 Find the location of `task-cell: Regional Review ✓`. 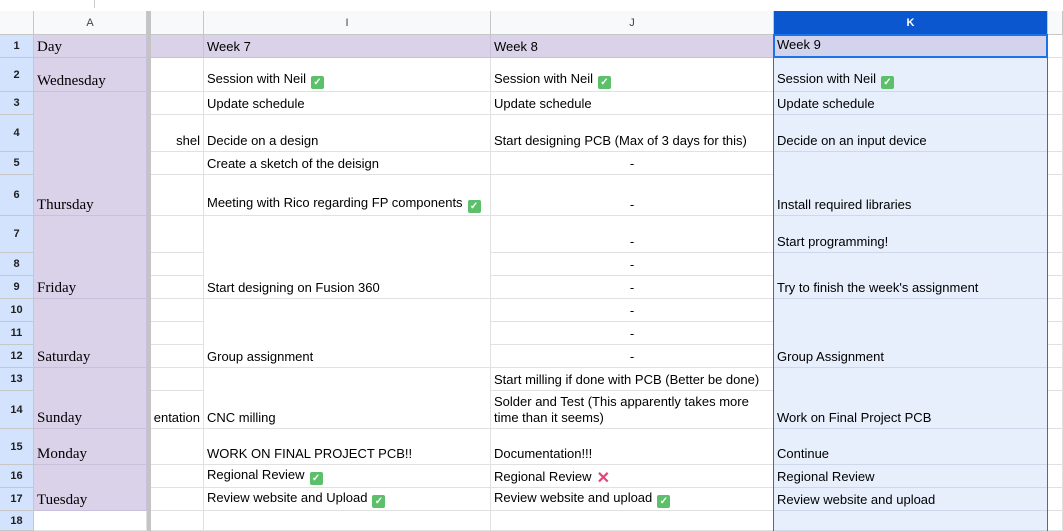

task-cell: Regional Review ✓ is located at coordinates (347, 476).